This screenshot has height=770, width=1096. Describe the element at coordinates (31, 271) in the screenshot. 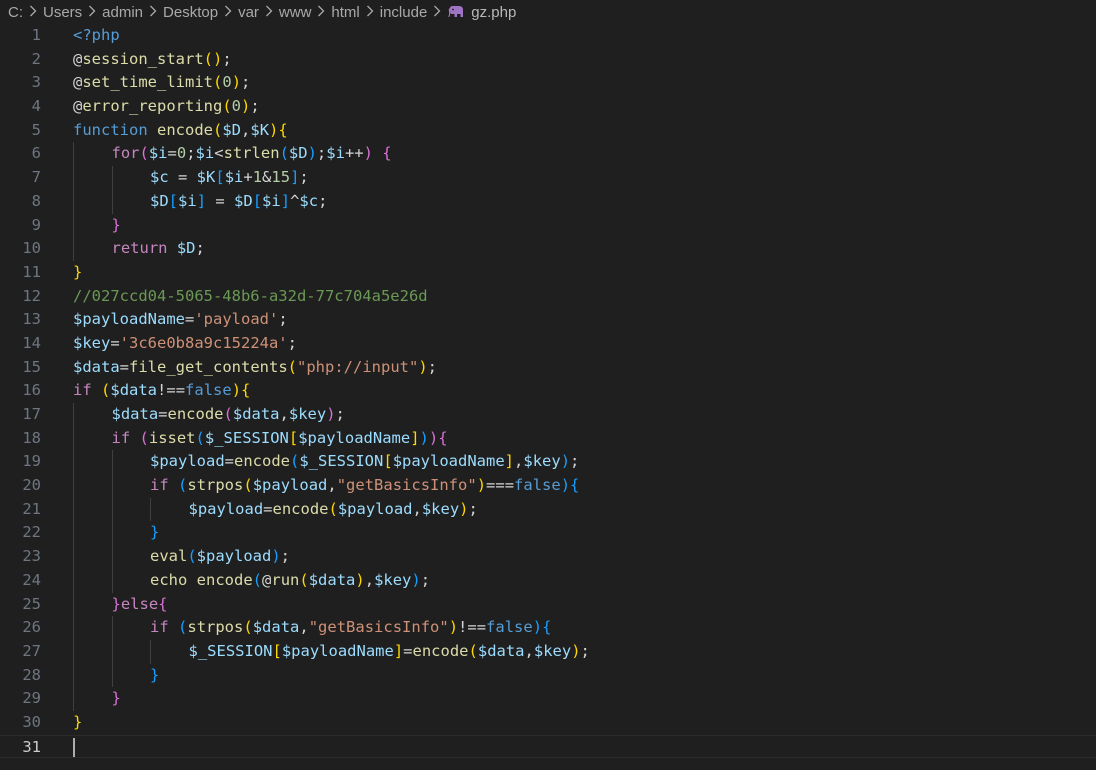

I see `line-number: 11` at that location.